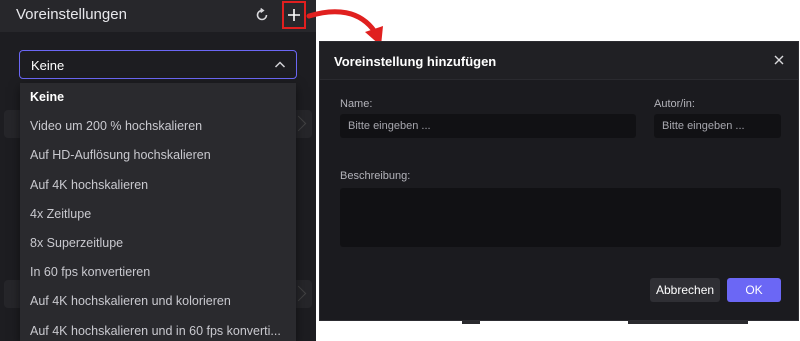 The width and height of the screenshot is (800, 341). Describe the element at coordinates (158, 243) in the screenshot. I see `dropdown-item: 8x Superzeitlupe` at that location.